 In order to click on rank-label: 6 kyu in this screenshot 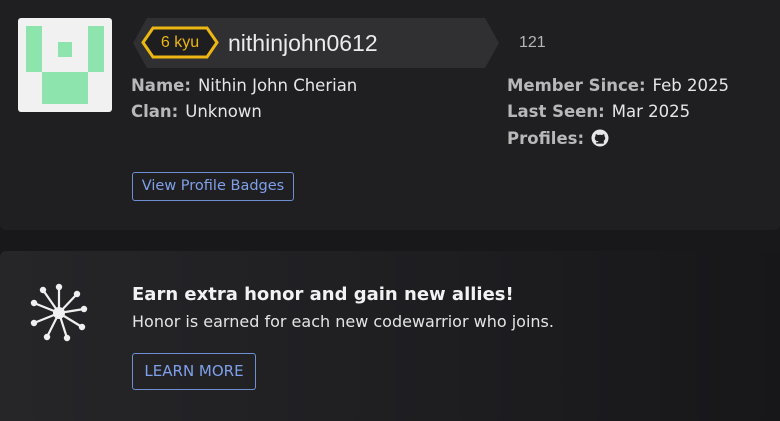, I will do `click(180, 42)`.